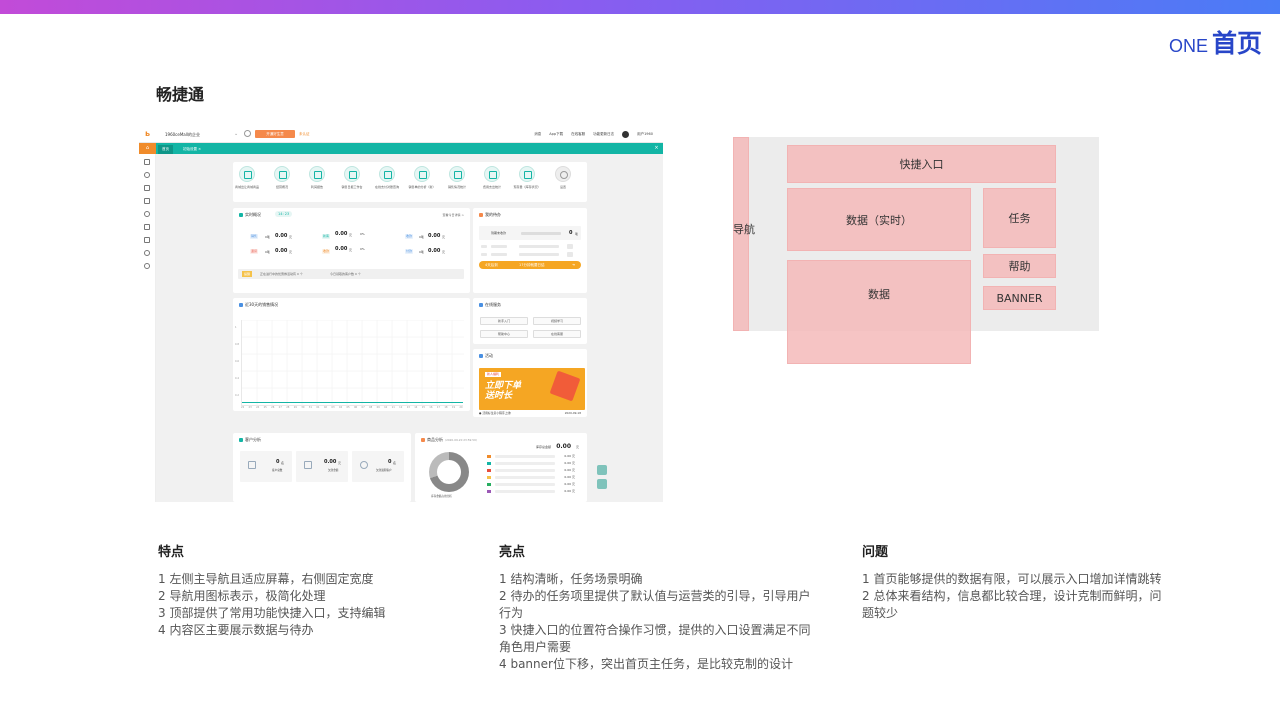 The width and height of the screenshot is (1280, 720). What do you see at coordinates (645, 134) in the screenshot?
I see `user-name: 用户1960` at bounding box center [645, 134].